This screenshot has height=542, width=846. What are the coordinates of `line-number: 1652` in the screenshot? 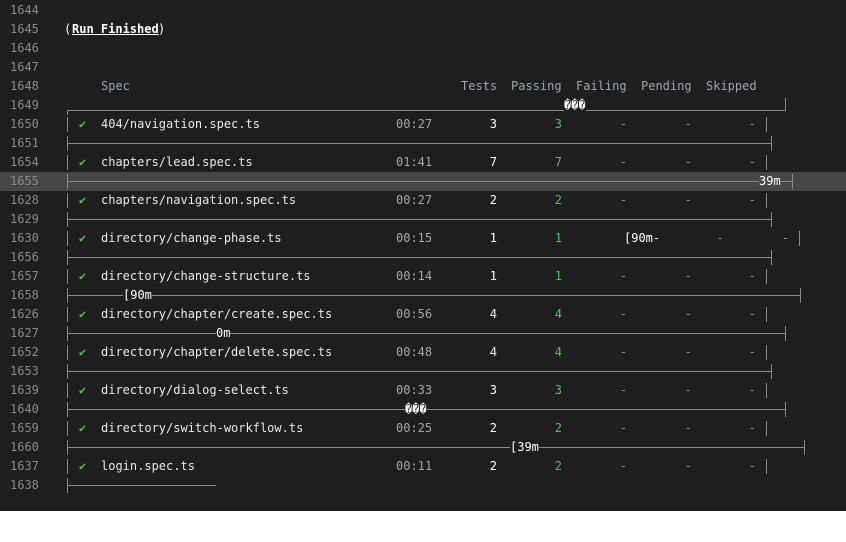 It's located at (24, 352).